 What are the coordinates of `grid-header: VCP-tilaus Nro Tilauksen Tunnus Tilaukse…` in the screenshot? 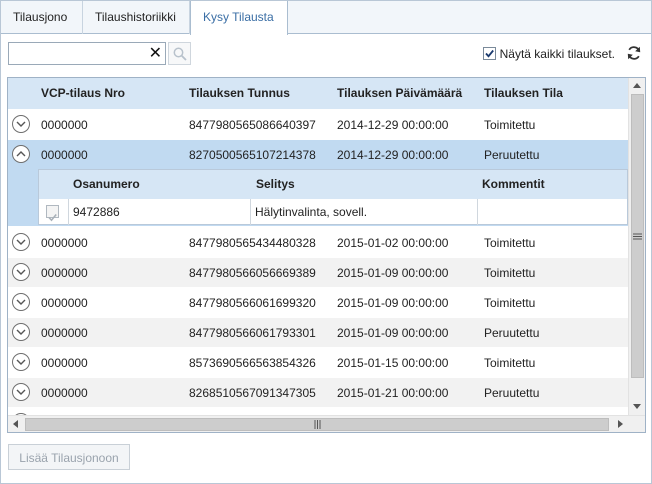 It's located at (318, 93).